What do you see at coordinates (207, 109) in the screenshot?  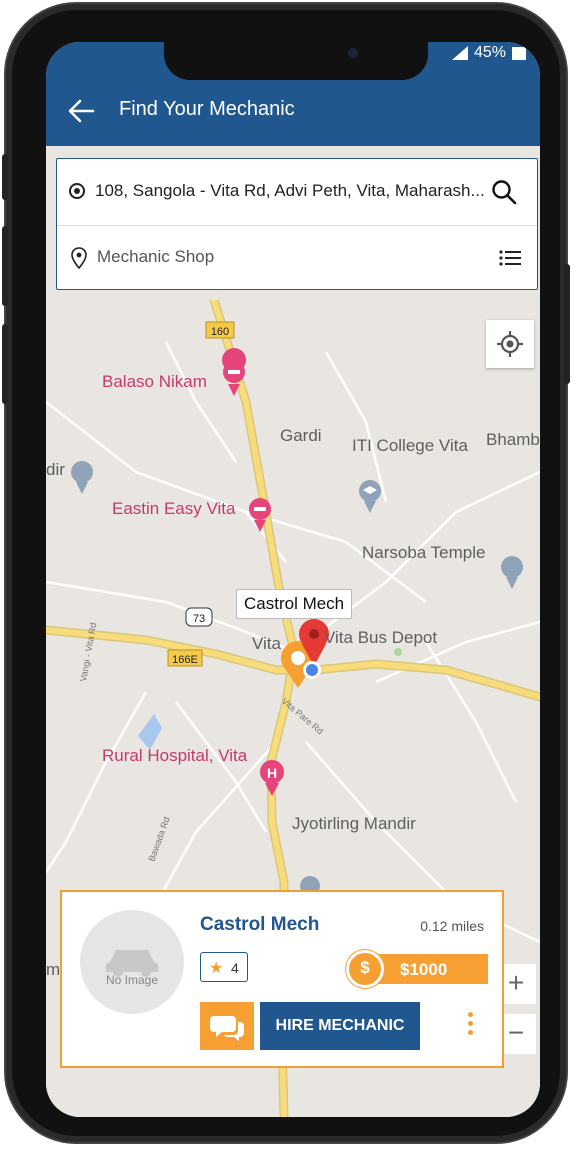 I see `page-title: Find Your Mechanic` at bounding box center [207, 109].